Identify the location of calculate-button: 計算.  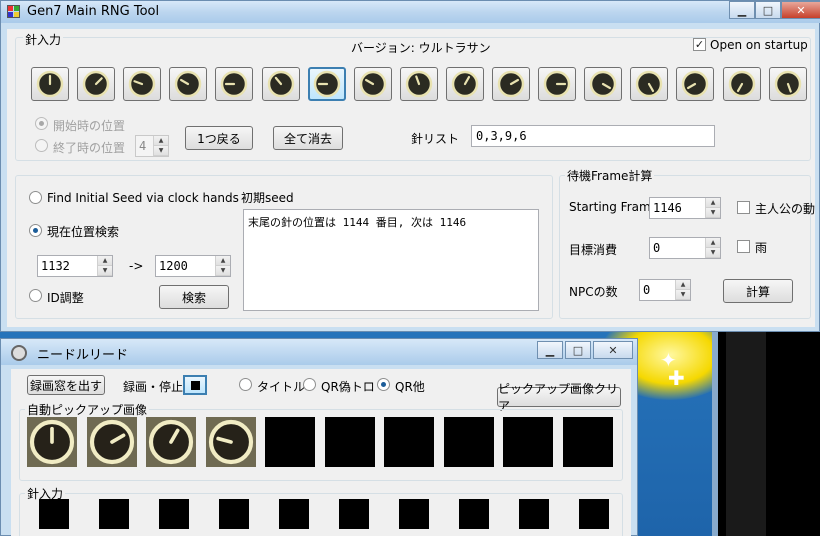
(758, 291).